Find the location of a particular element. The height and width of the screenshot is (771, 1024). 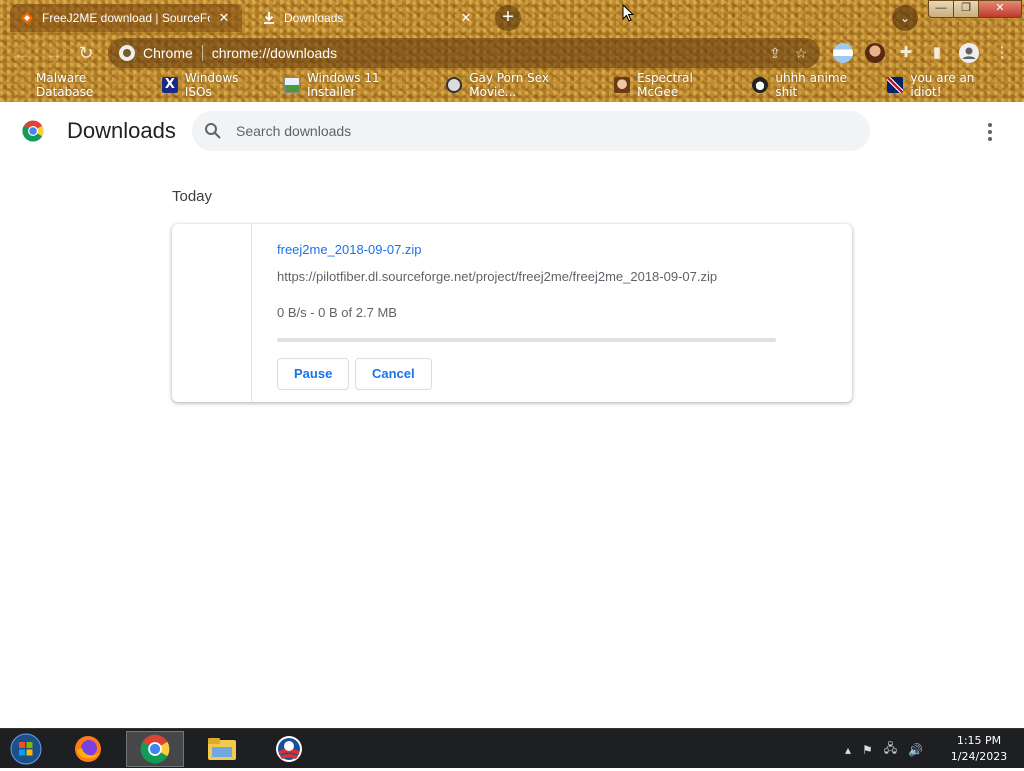

bookmark-windows-isos: X Windows ISOs is located at coordinates (214, 85).